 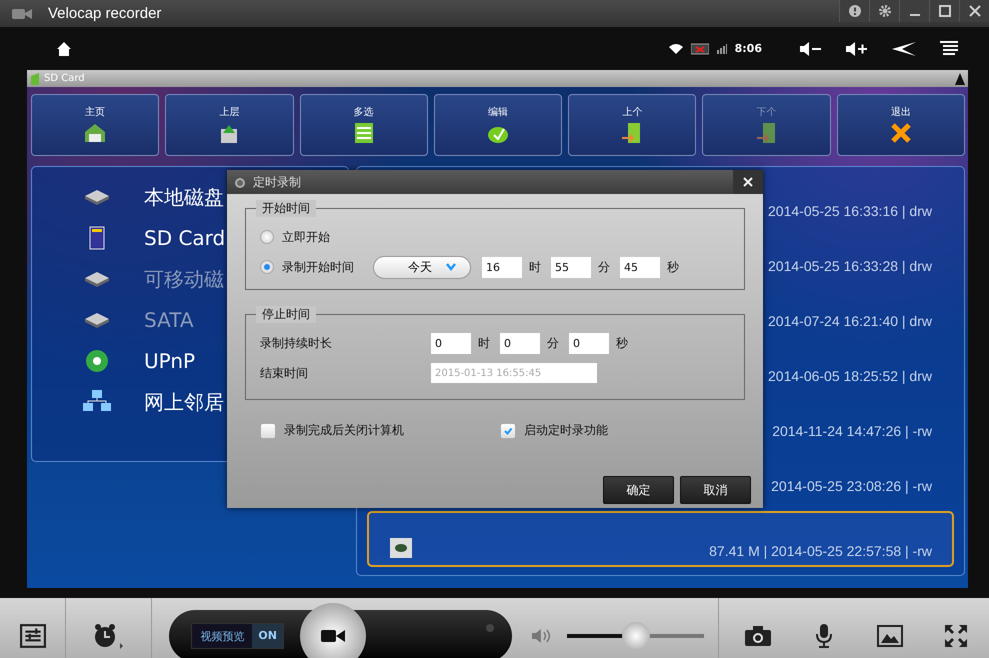 What do you see at coordinates (638, 490) in the screenshot?
I see `dialog-button: 确定` at bounding box center [638, 490].